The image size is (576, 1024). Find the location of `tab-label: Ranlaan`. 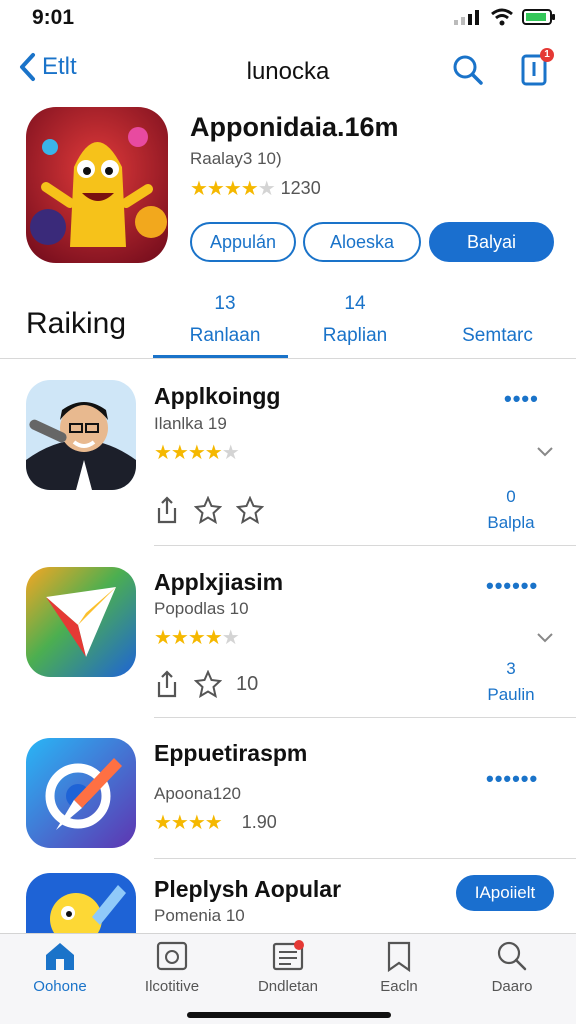

tab-label: Ranlaan is located at coordinates (225, 335).